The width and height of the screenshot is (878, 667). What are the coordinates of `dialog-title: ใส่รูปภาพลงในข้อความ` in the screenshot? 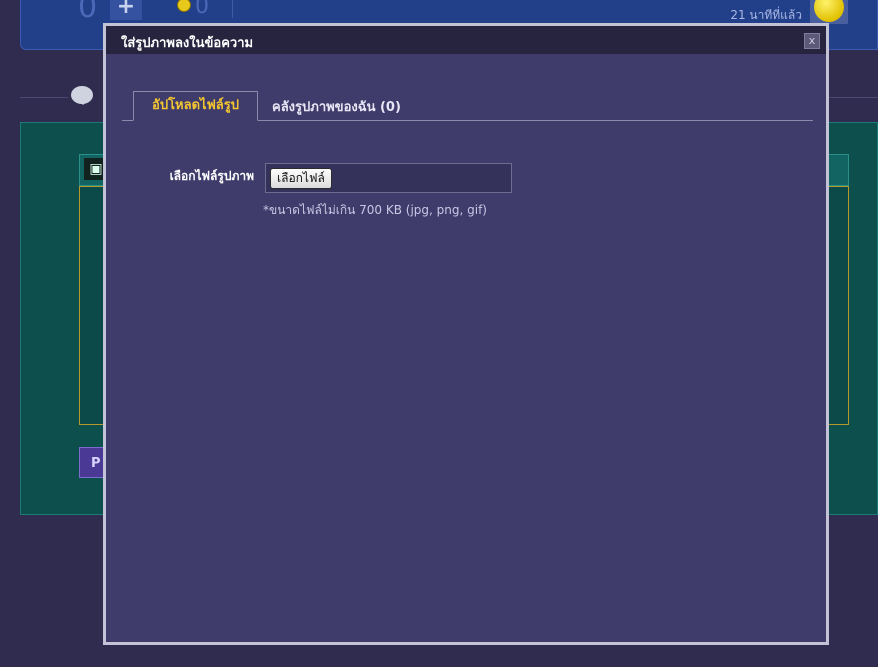 It's located at (187, 43).